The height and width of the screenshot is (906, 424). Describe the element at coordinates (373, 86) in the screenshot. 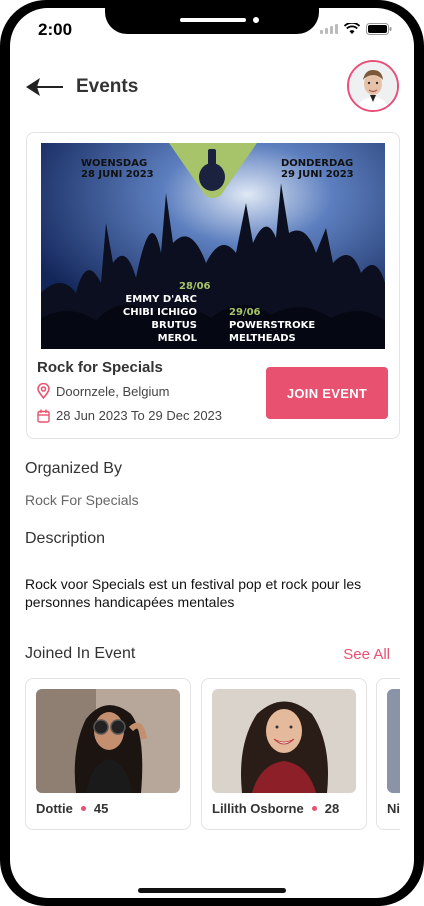

I see `profile-avatar` at that location.